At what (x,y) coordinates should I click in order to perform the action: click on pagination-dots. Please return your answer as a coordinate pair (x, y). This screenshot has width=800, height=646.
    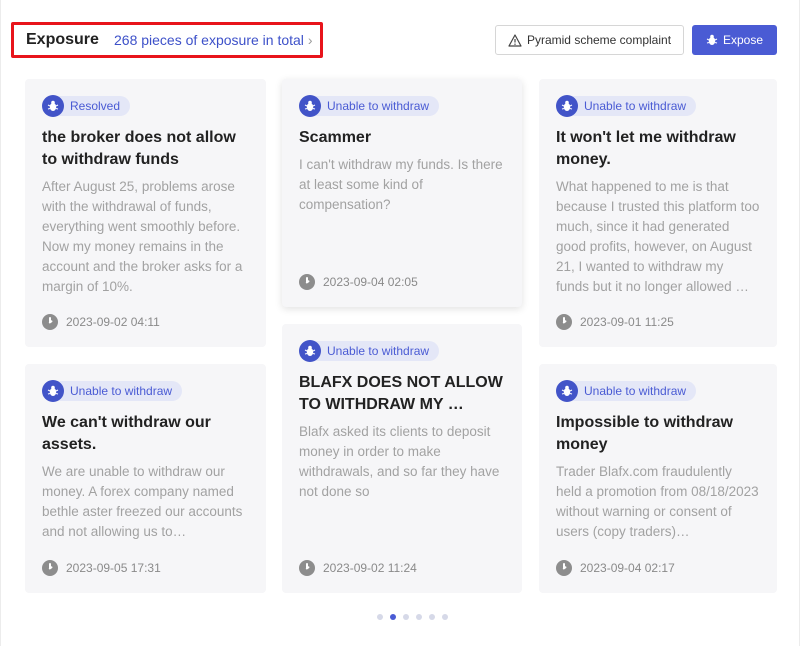
    Looking at the image, I should click on (412, 617).